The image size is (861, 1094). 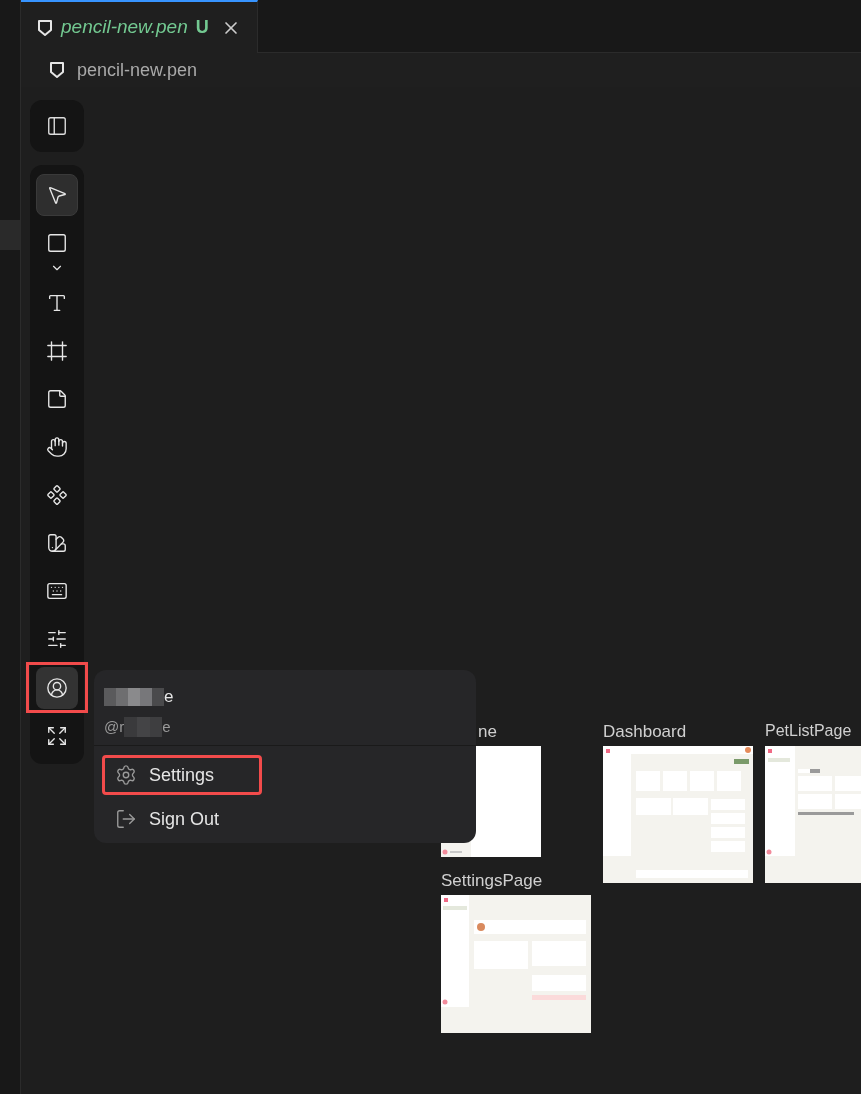 I want to click on user-icon, so click(x=57, y=687).